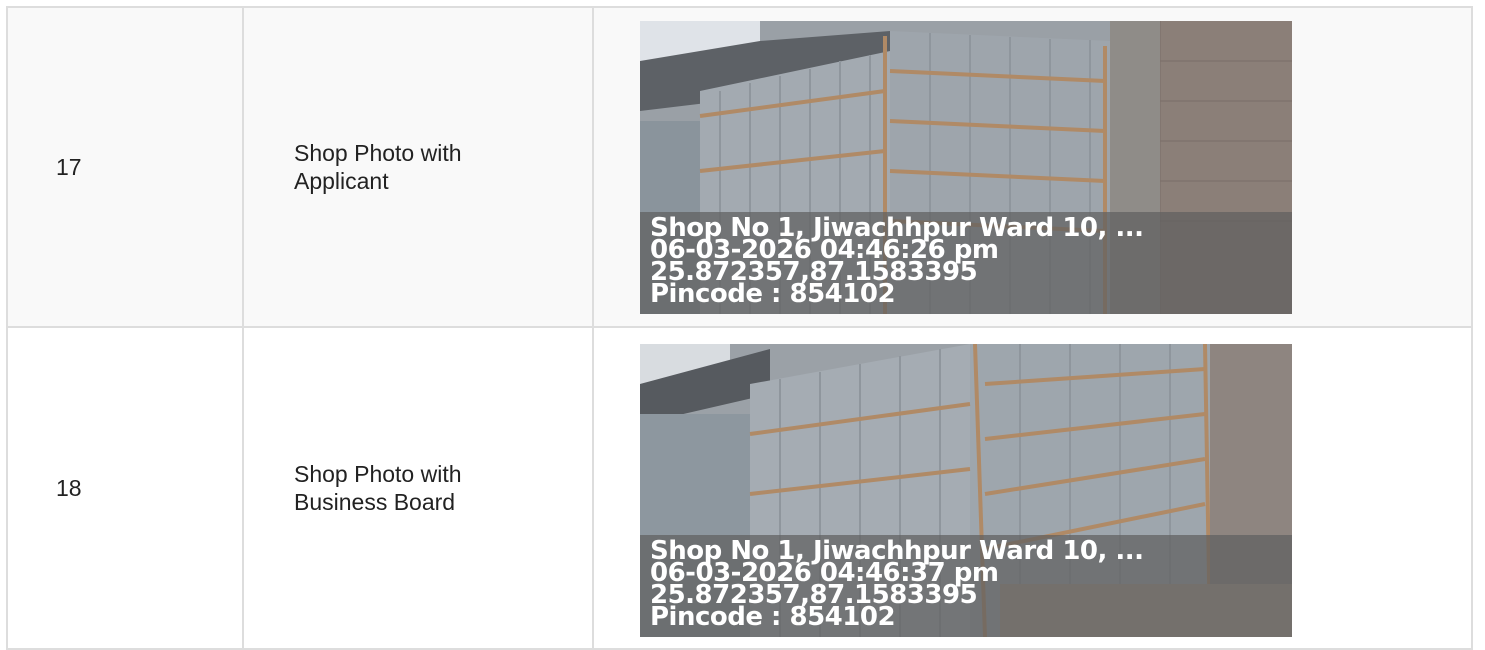 This screenshot has height=650, width=1485. Describe the element at coordinates (125, 488) in the screenshot. I see `serial-number-cell: 18` at that location.